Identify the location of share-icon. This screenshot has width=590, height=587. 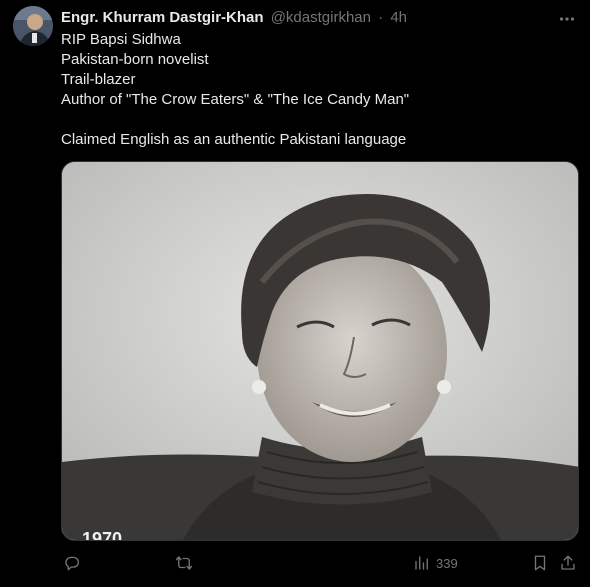
(568, 562).